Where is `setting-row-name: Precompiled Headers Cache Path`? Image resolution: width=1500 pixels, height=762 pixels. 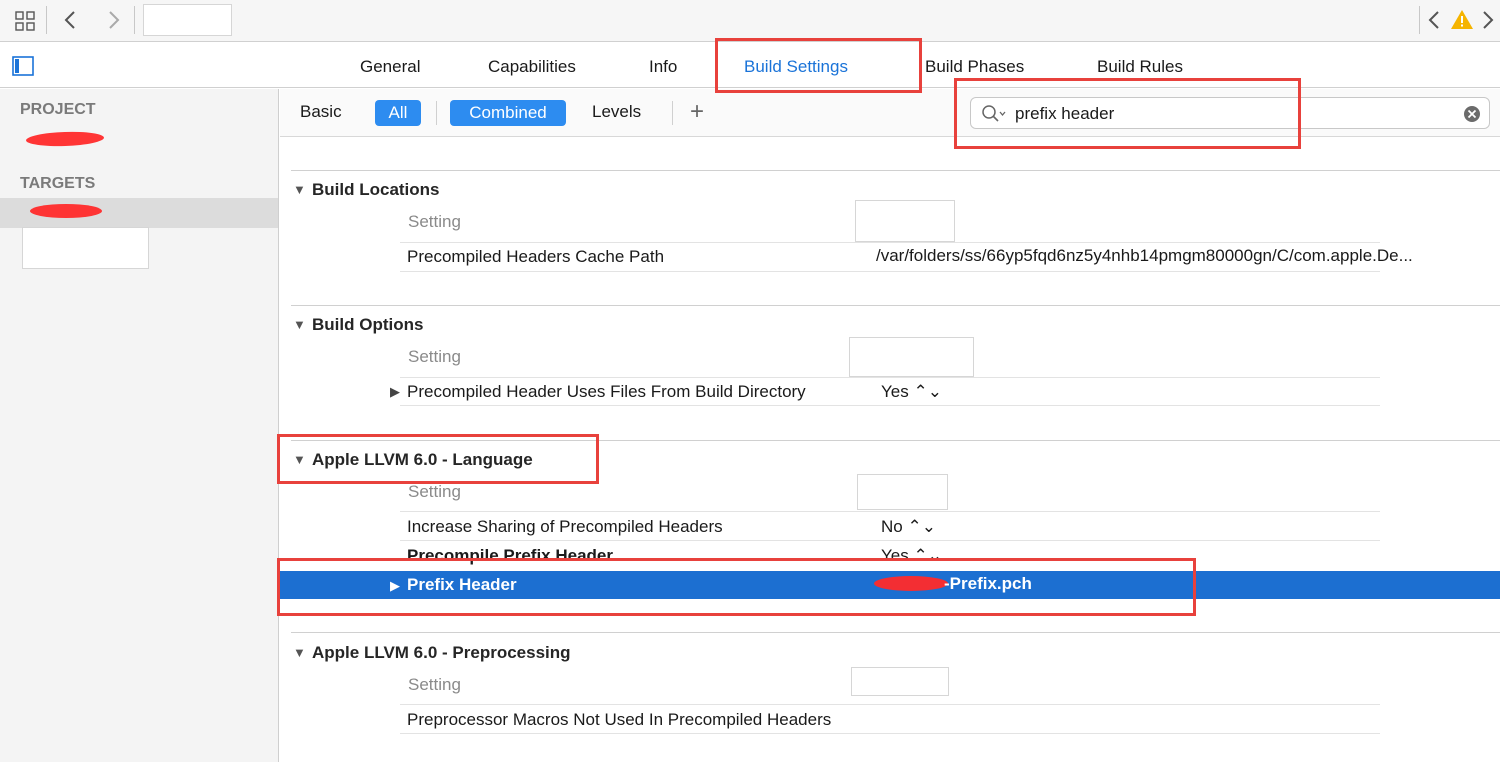 setting-row-name: Precompiled Headers Cache Path is located at coordinates (535, 257).